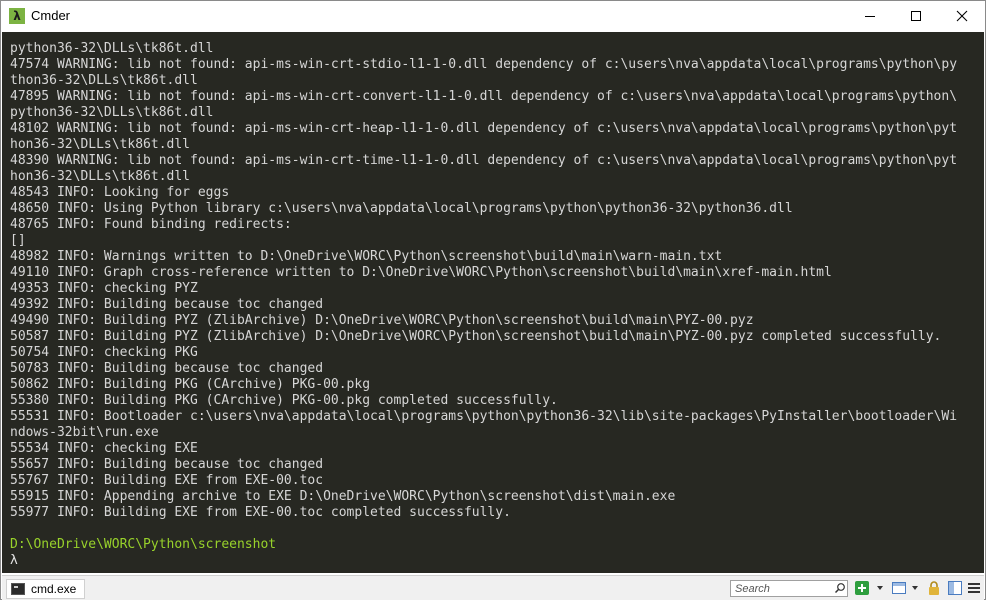 This screenshot has width=986, height=600. What do you see at coordinates (84, 432) in the screenshot?
I see `console-line: ndows-32bit\run.exe` at bounding box center [84, 432].